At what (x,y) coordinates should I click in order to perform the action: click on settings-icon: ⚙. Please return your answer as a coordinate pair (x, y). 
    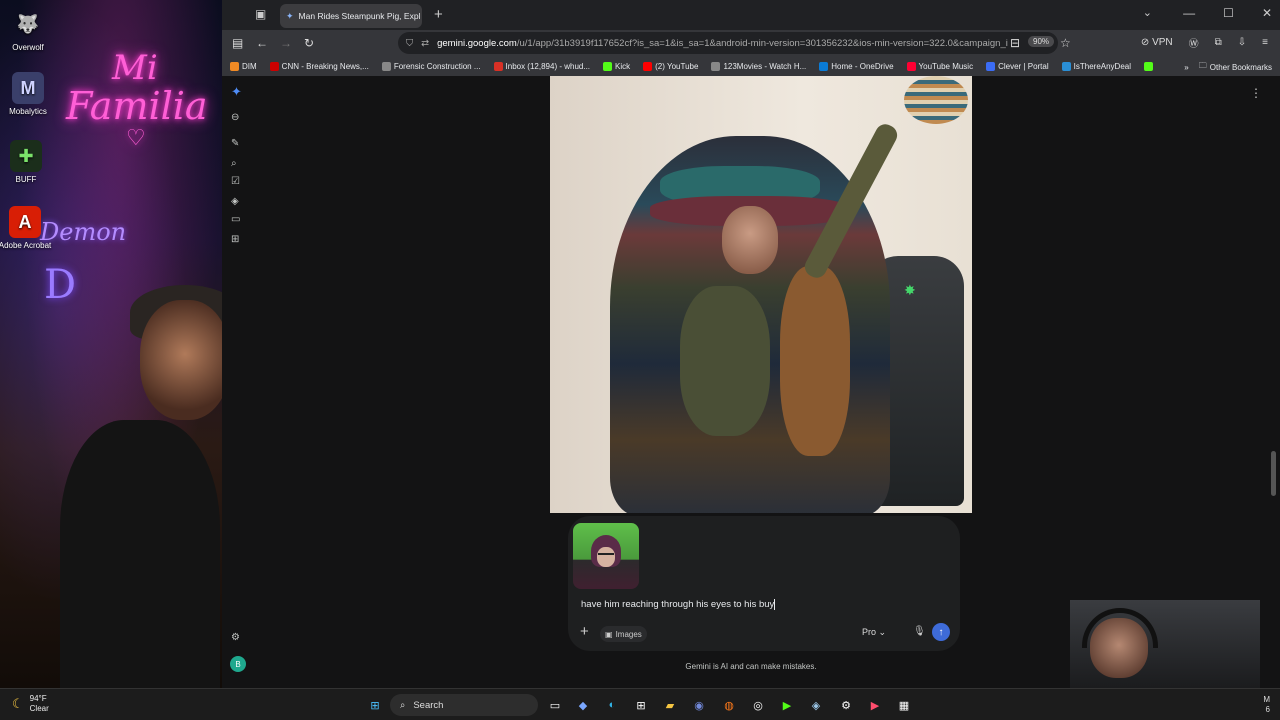
    Looking at the image, I should click on (846, 705).